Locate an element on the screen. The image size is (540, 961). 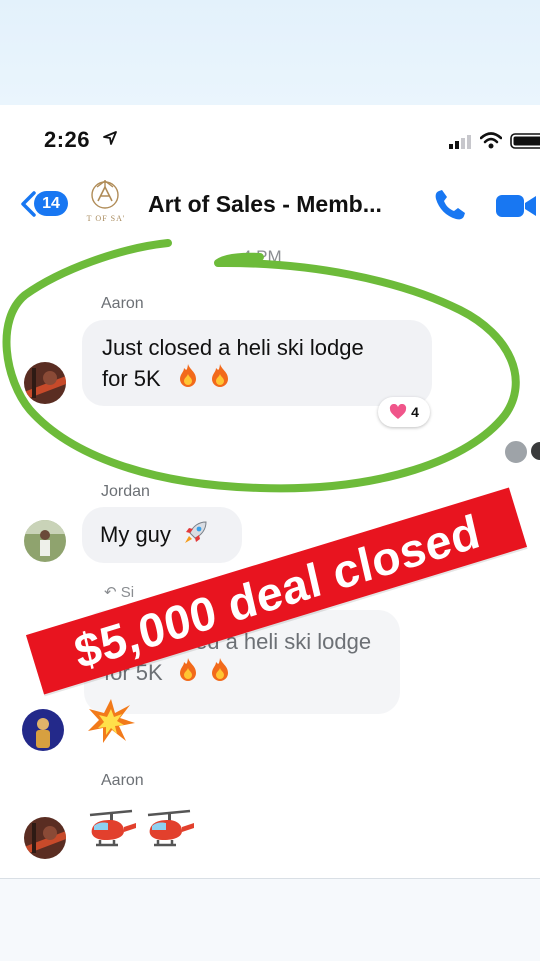
bottom-background is located at coordinates (270, 919).